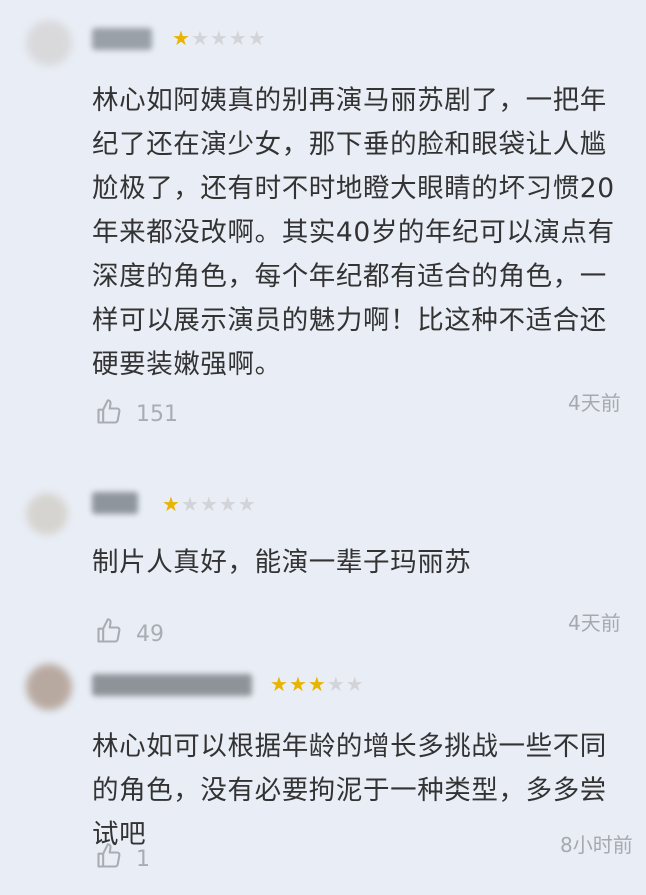 This screenshot has width=646, height=895. Describe the element at coordinates (172, 685) in the screenshot. I see `username-blurred` at that location.